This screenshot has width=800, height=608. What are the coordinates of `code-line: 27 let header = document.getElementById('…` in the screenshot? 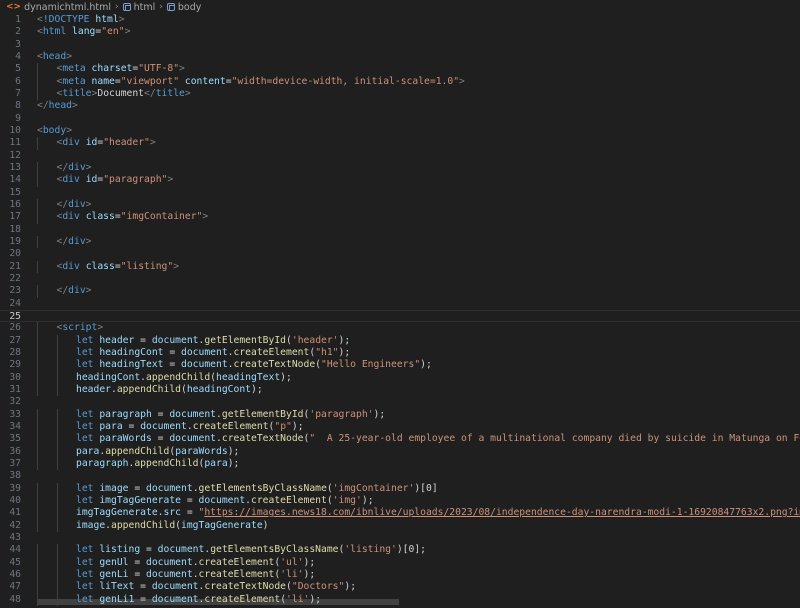 It's located at (400, 340).